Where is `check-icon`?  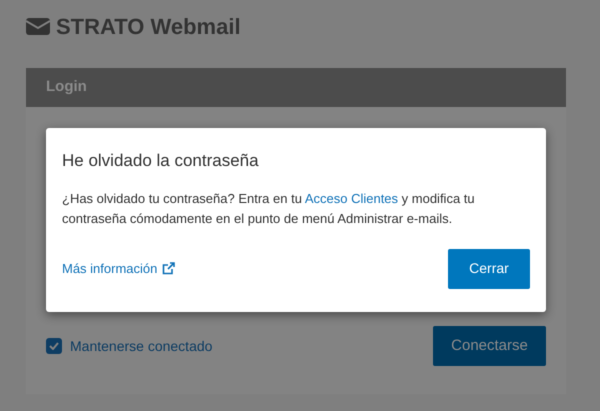 check-icon is located at coordinates (54, 346).